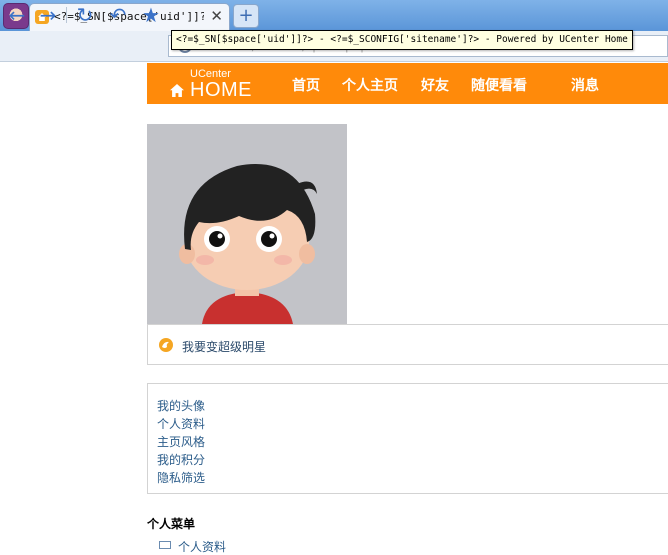 The height and width of the screenshot is (555, 668). What do you see at coordinates (221, 90) in the screenshot?
I see `logo-title: HOME` at bounding box center [221, 90].